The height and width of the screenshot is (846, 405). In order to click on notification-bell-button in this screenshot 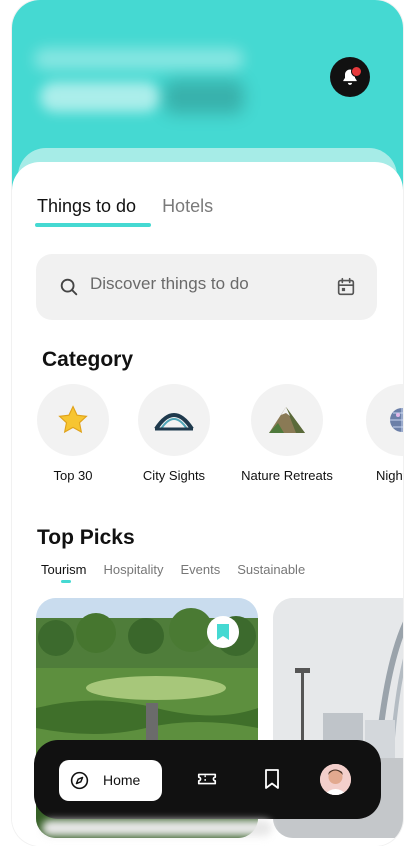, I will do `click(350, 77)`.